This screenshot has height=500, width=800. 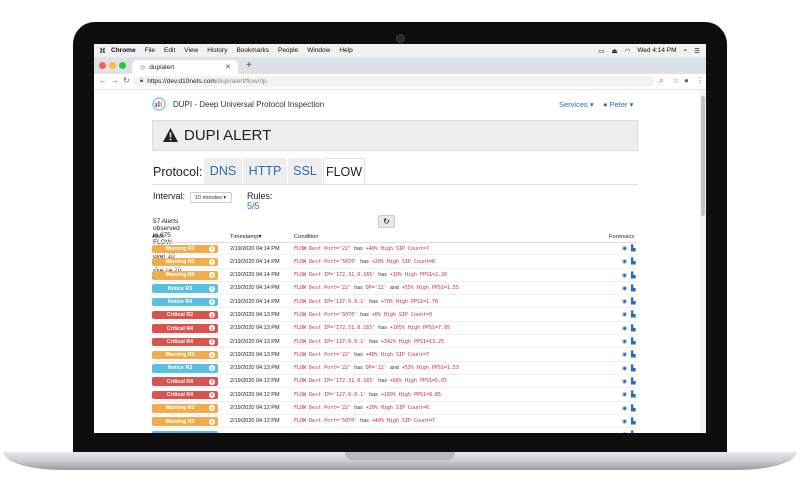 What do you see at coordinates (306, 237) in the screenshot?
I see `col-condition: Condition` at bounding box center [306, 237].